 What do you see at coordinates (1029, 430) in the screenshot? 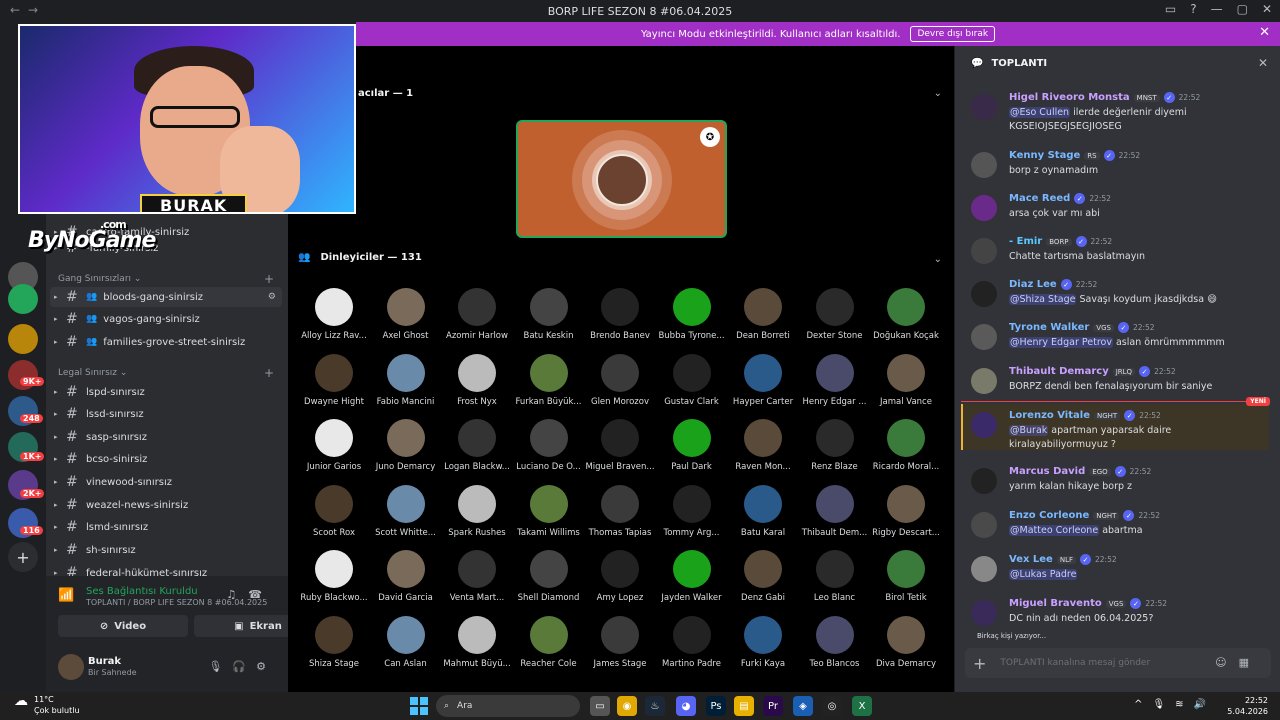
I see `user-mention: @Burak` at bounding box center [1029, 430].